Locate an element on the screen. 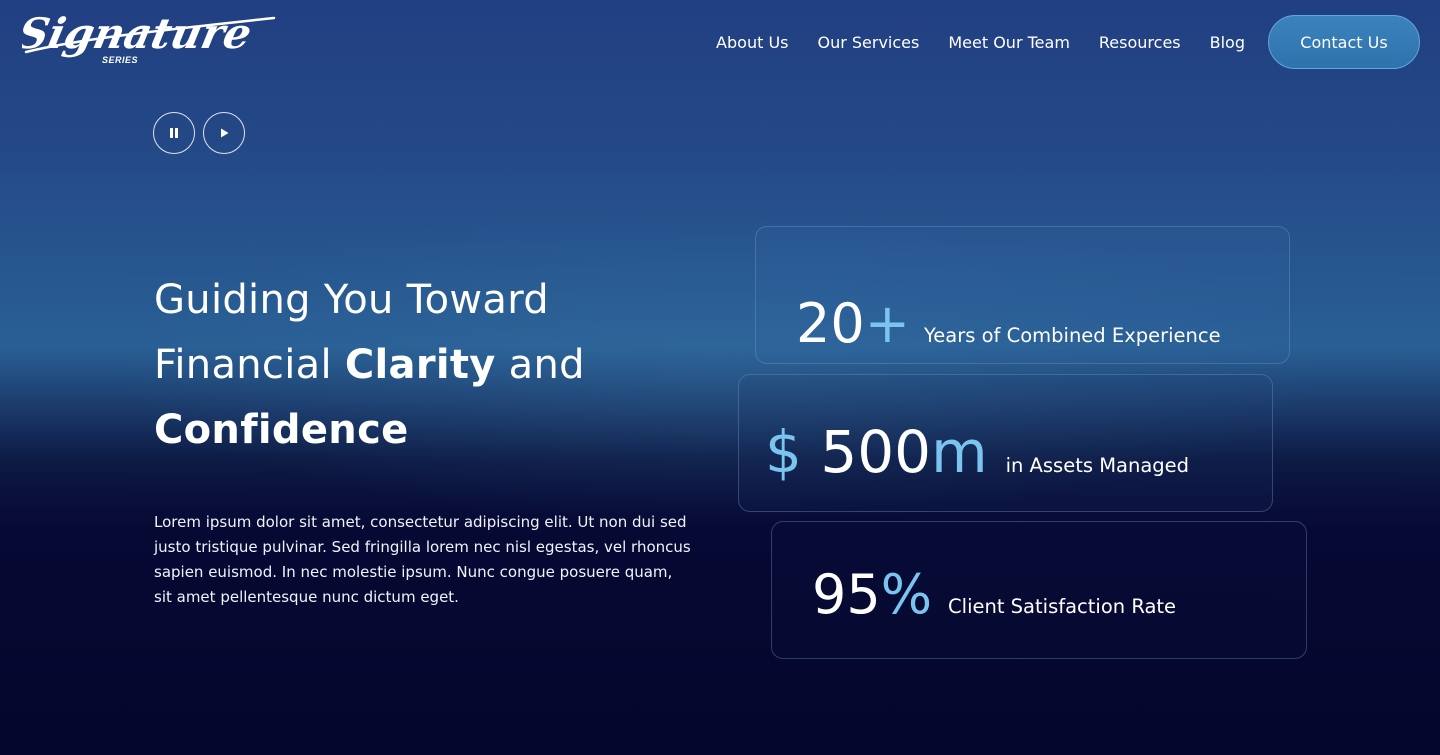  headline-line-2-pre: Financial is located at coordinates (249, 365).